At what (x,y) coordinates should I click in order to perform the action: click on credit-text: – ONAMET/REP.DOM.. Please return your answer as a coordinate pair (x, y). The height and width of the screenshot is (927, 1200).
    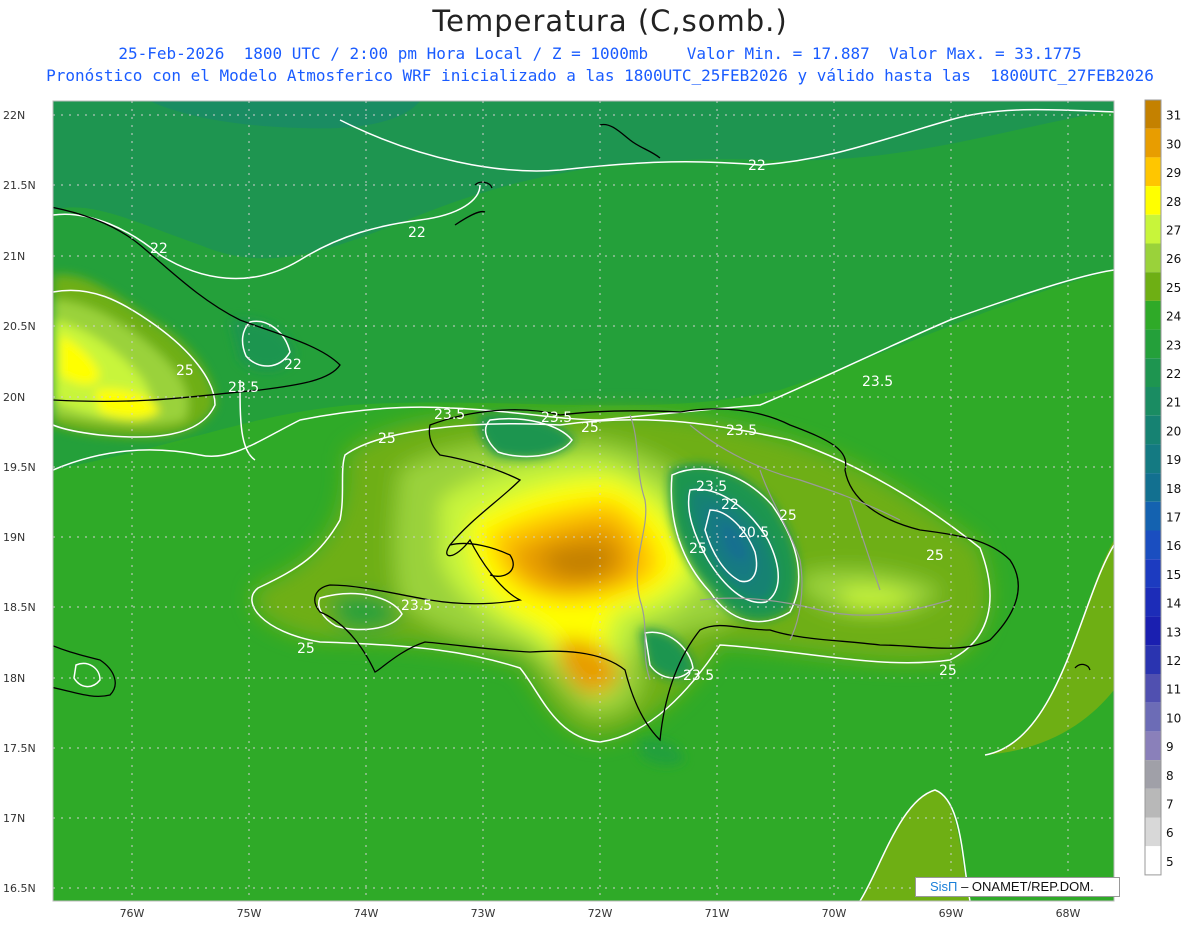
    Looking at the image, I should click on (1025, 886).